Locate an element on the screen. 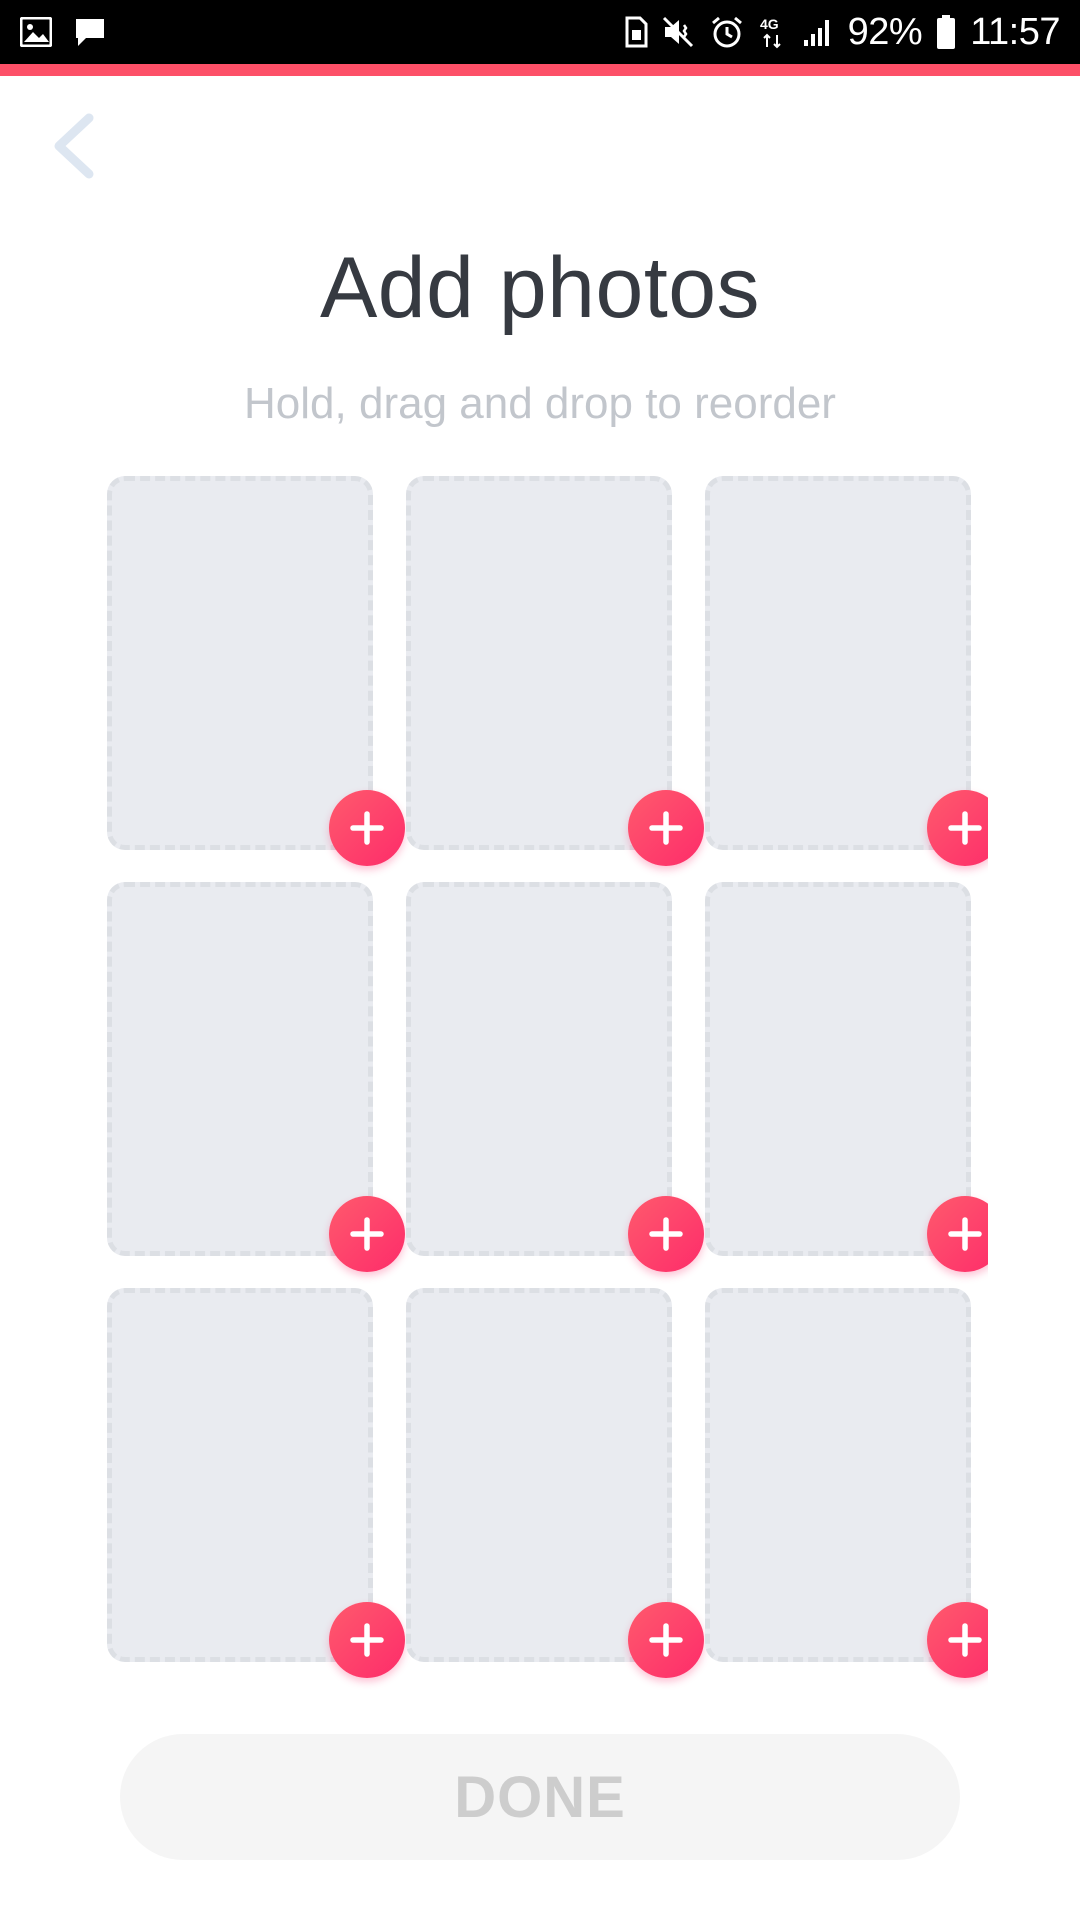 The height and width of the screenshot is (1920, 1080). done-button: DONE is located at coordinates (540, 1797).